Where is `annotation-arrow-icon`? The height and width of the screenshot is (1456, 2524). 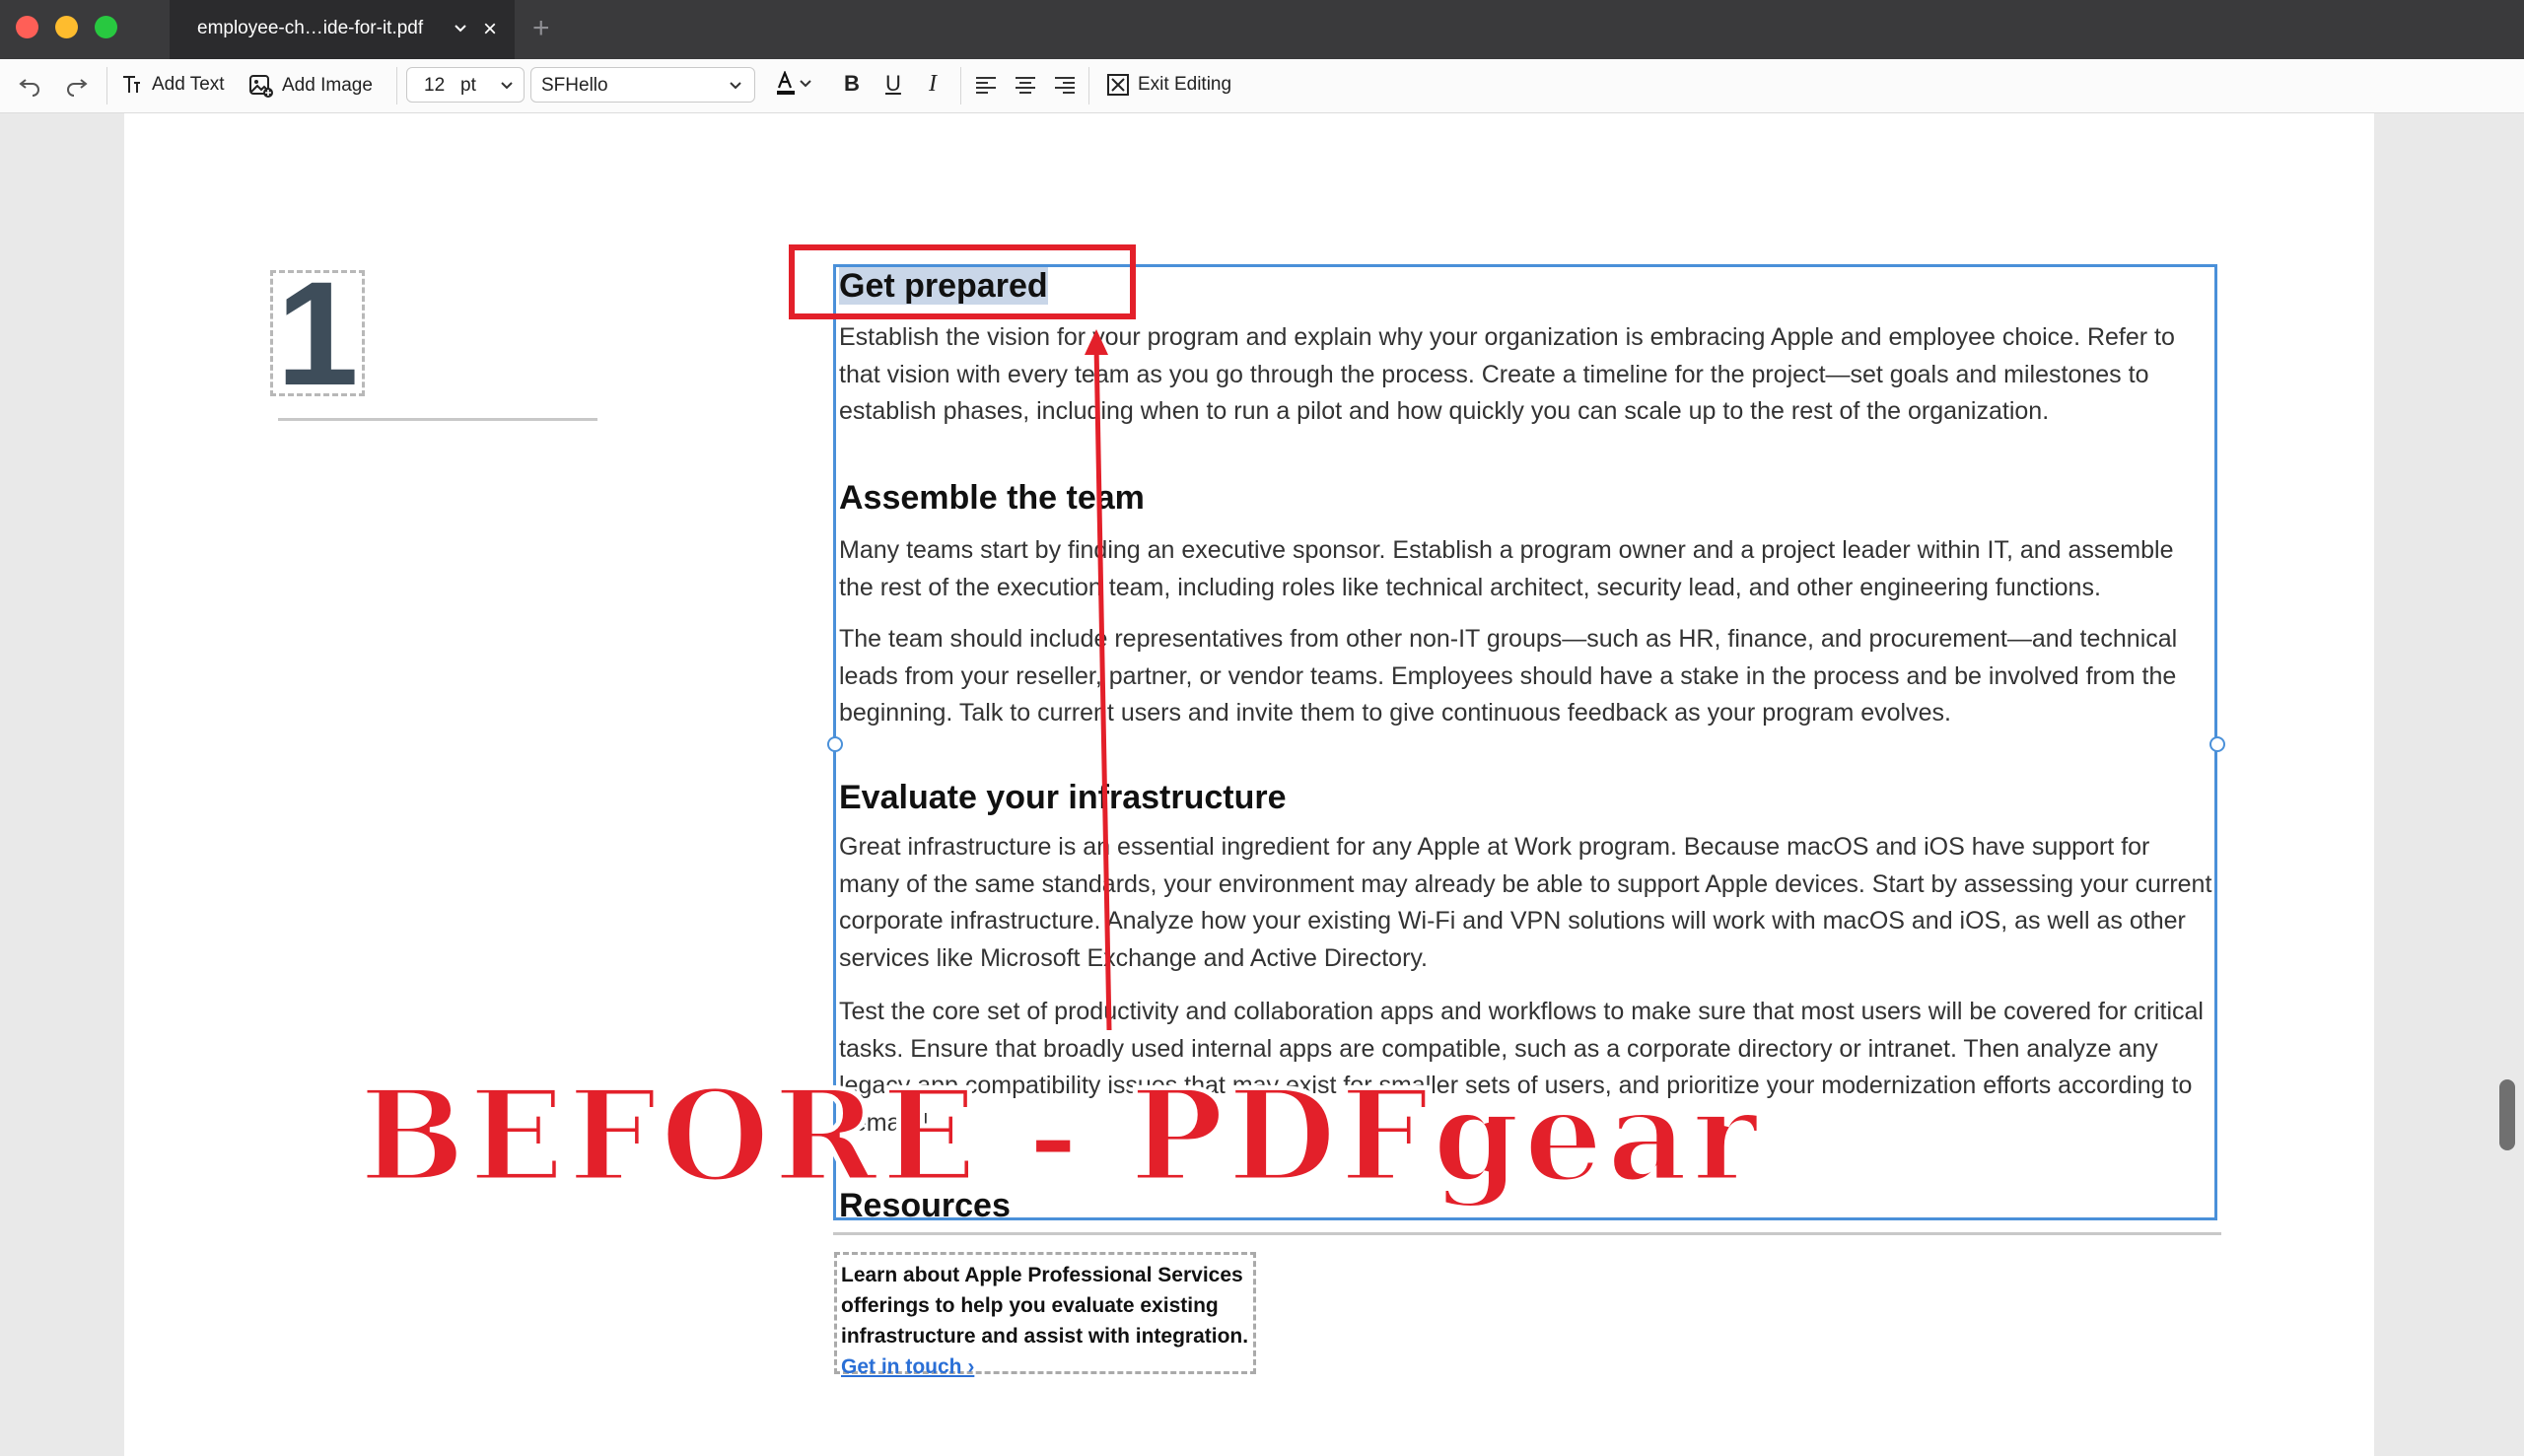 annotation-arrow-icon is located at coordinates (1098, 680).